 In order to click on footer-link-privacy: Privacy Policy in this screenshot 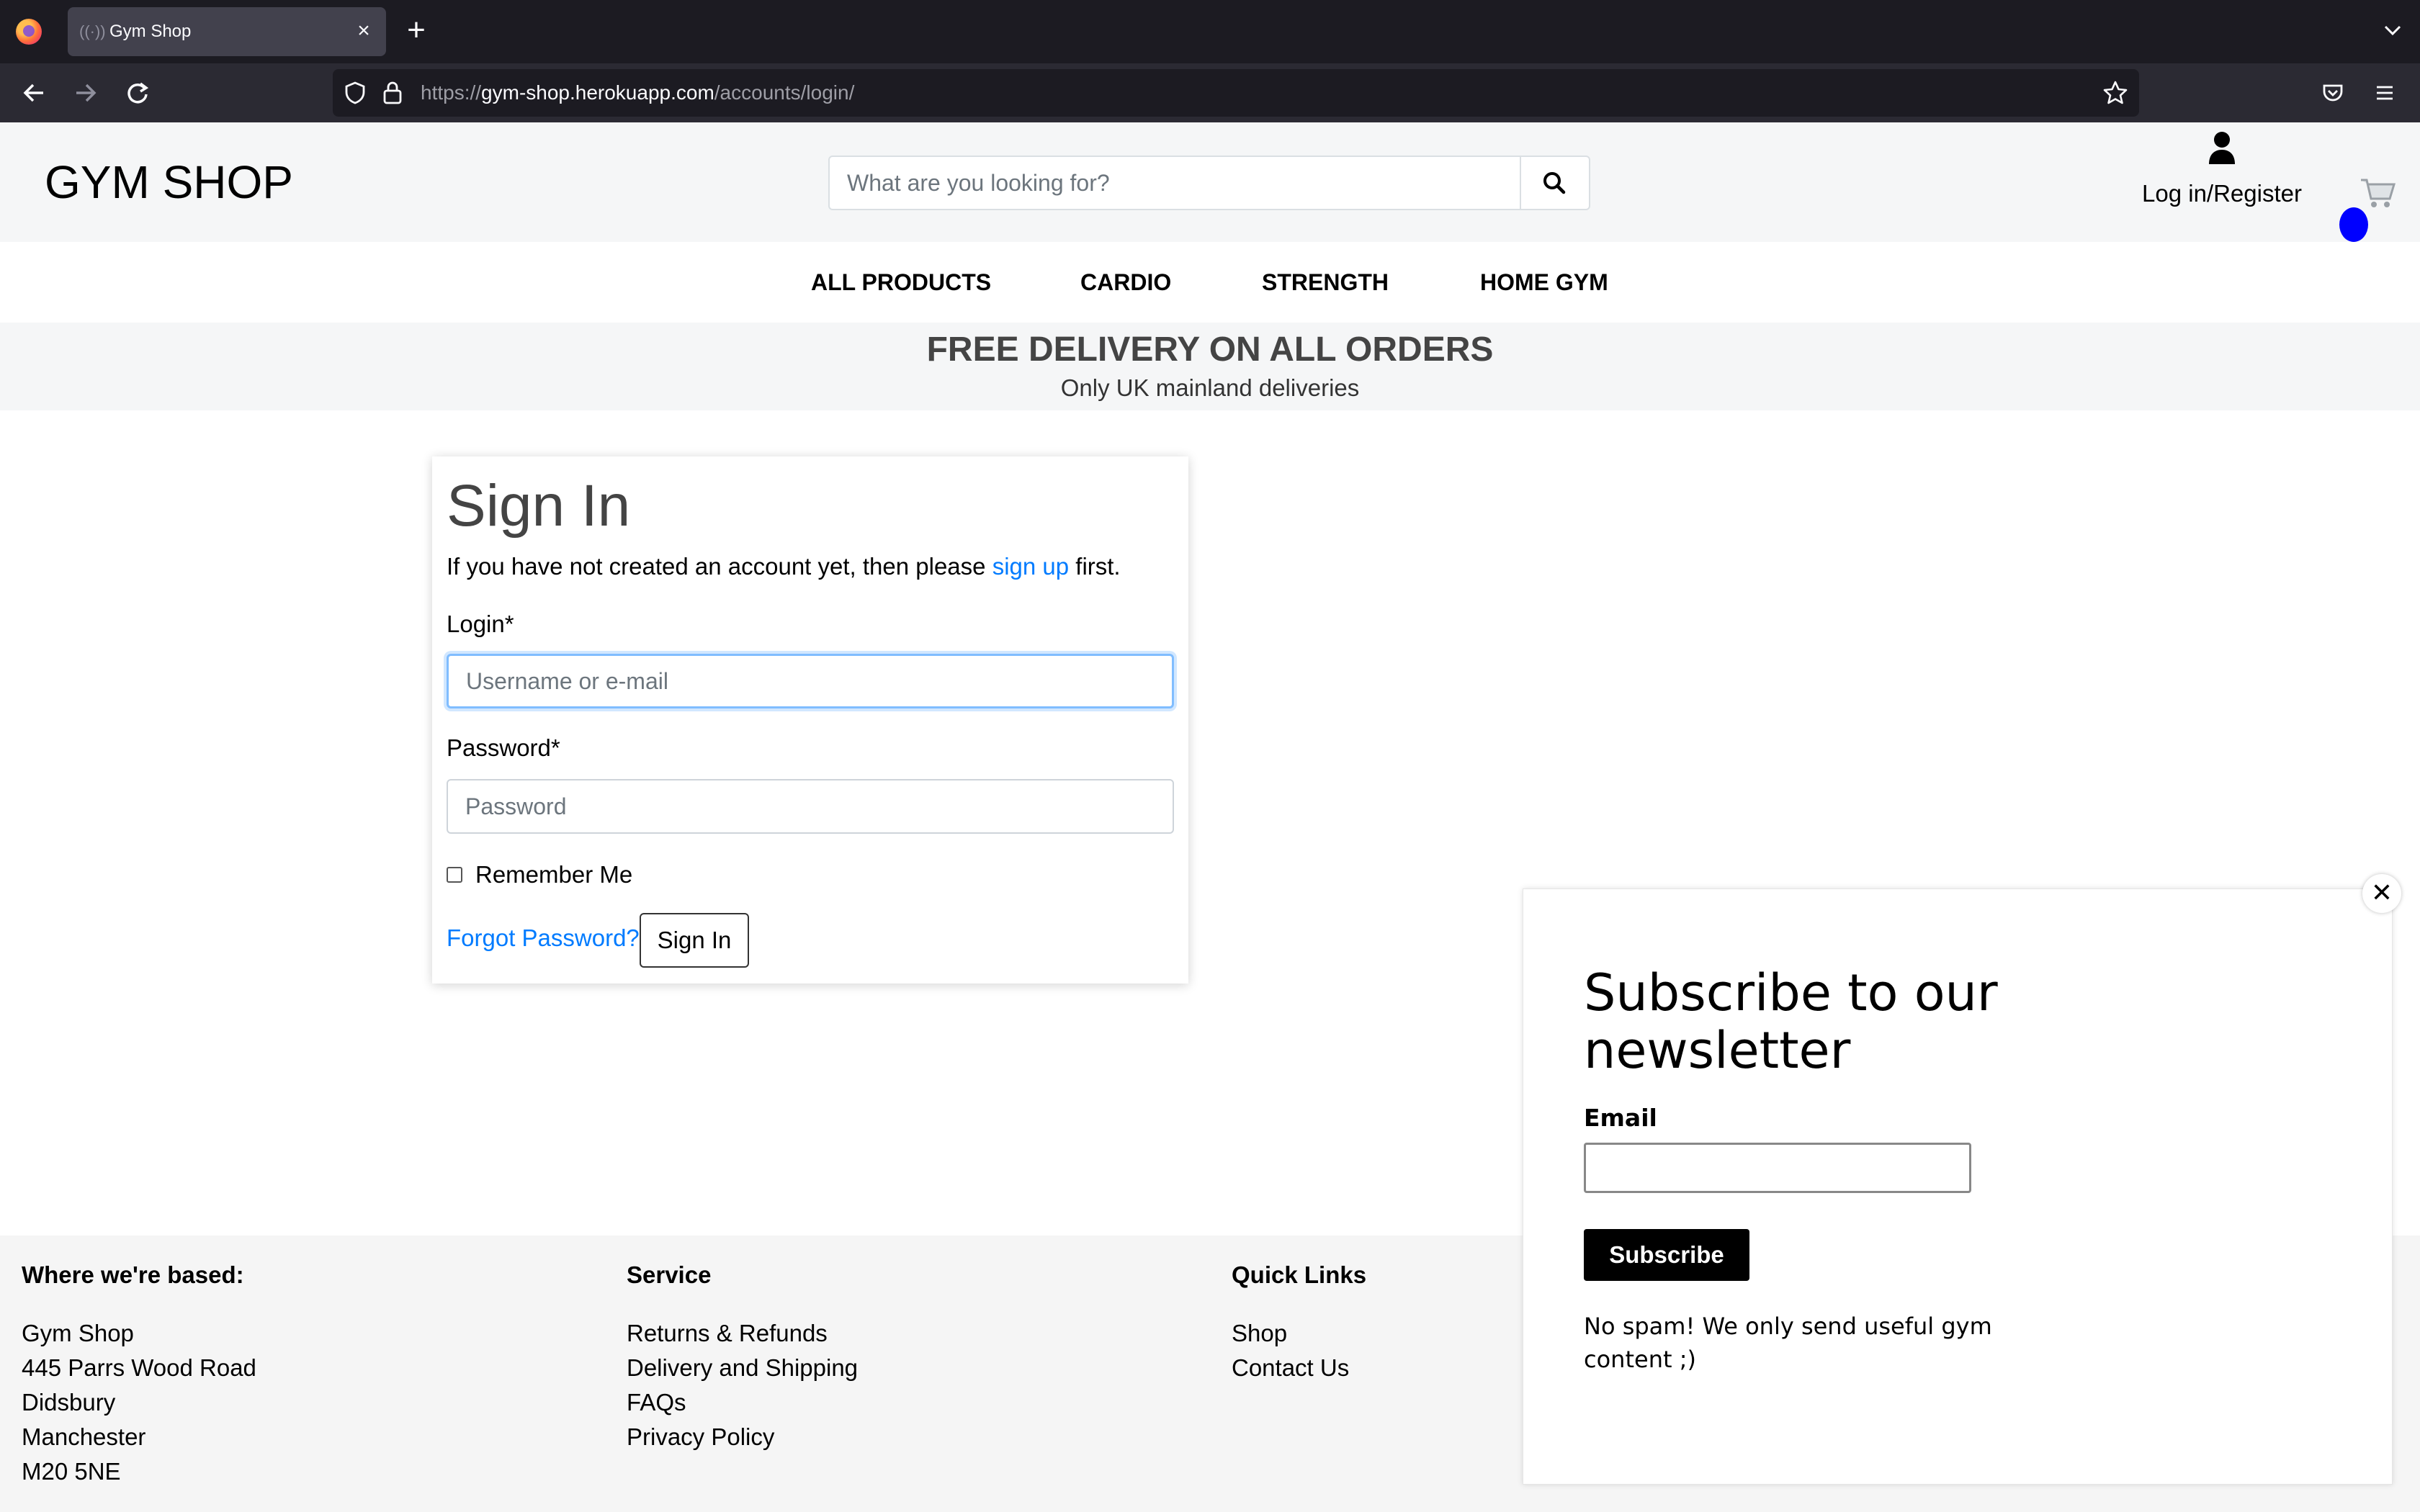, I will do `click(742, 1437)`.